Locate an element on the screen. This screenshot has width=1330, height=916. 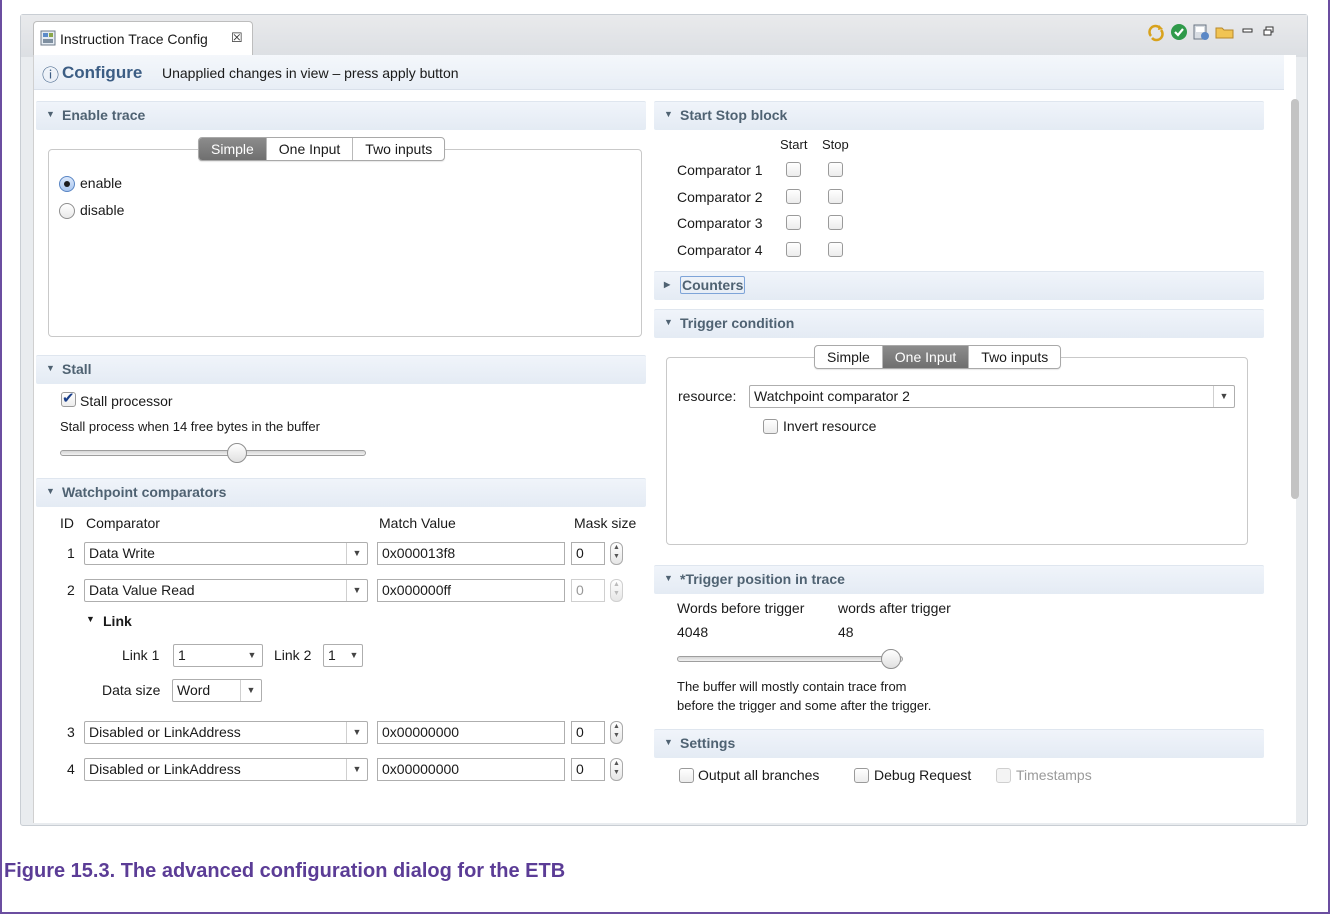
match-value-text: 0x000013f8 is located at coordinates (419, 553).